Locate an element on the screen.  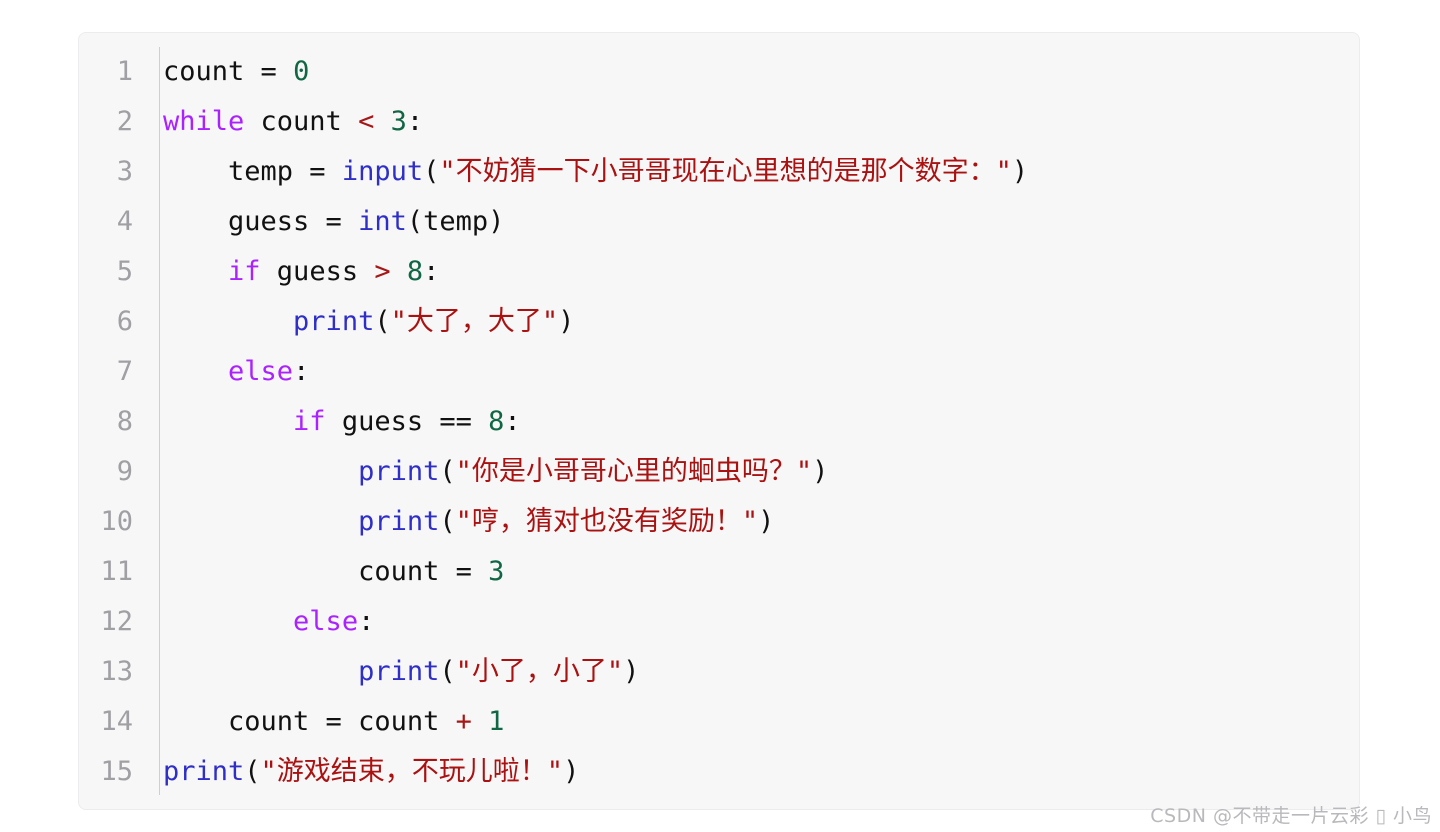
code-line: 14 count = count + 1 is located at coordinates (719, 722).